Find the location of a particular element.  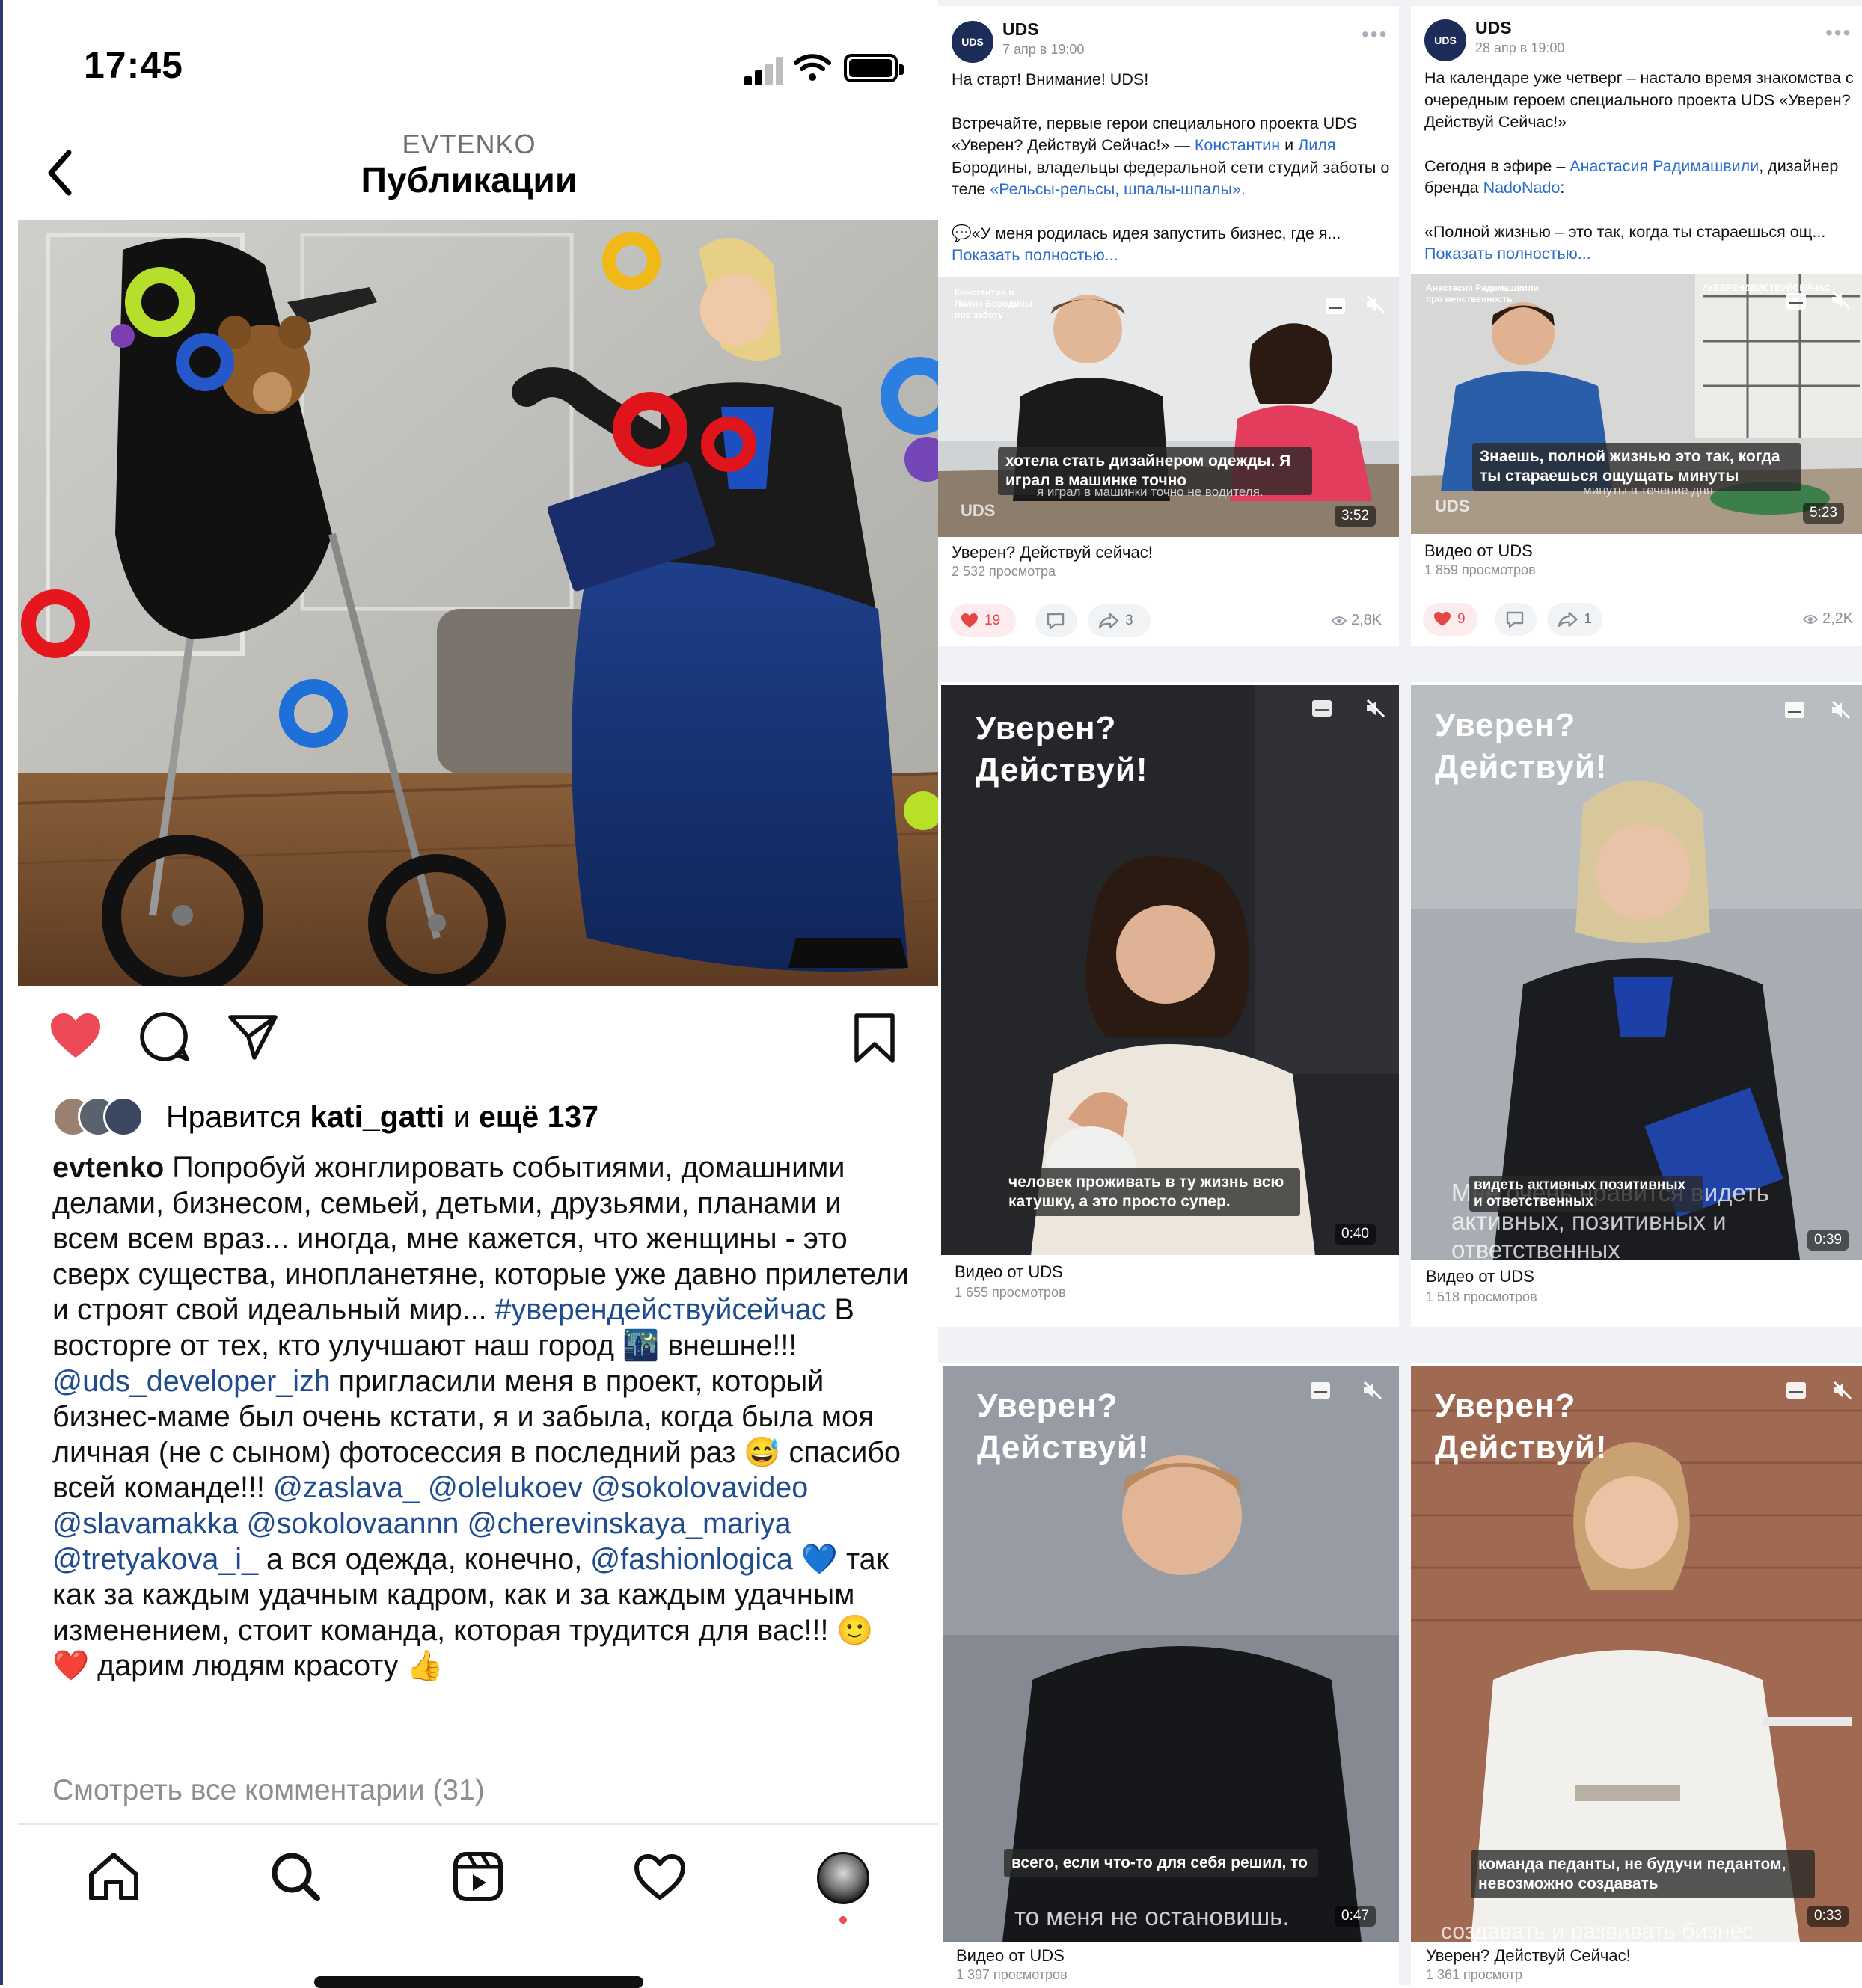

video-subtitle-secondary: я играл в машинки точно не водителя. is located at coordinates (1150, 492).